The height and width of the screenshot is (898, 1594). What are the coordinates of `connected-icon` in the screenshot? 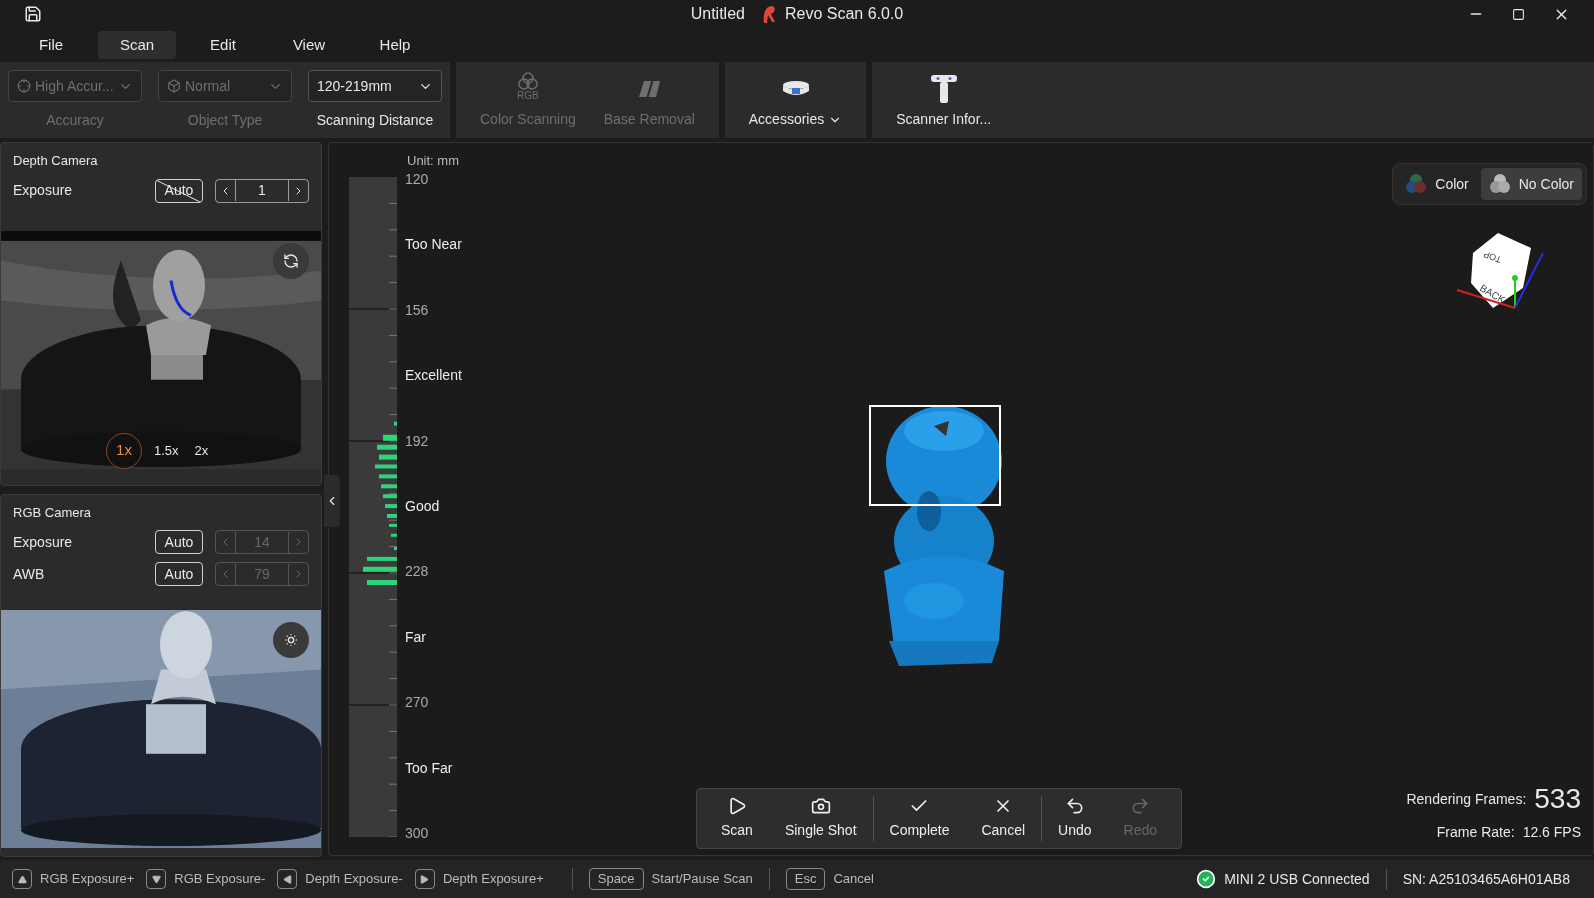 It's located at (1206, 879).